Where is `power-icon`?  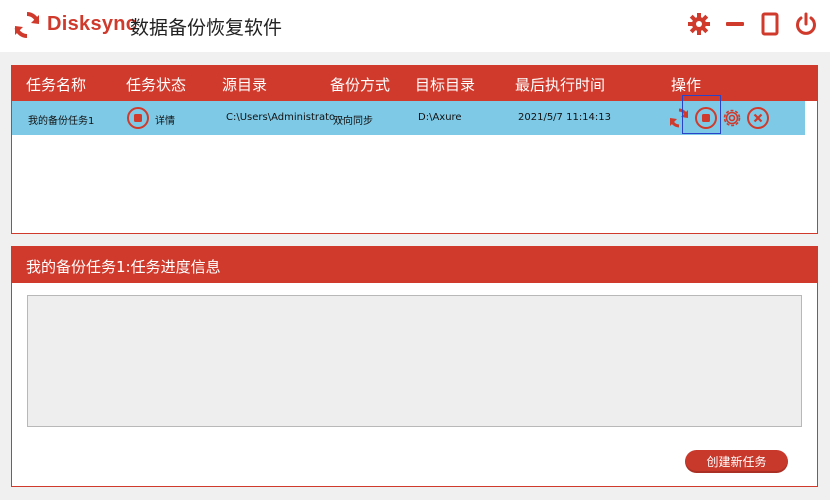 power-icon is located at coordinates (806, 23).